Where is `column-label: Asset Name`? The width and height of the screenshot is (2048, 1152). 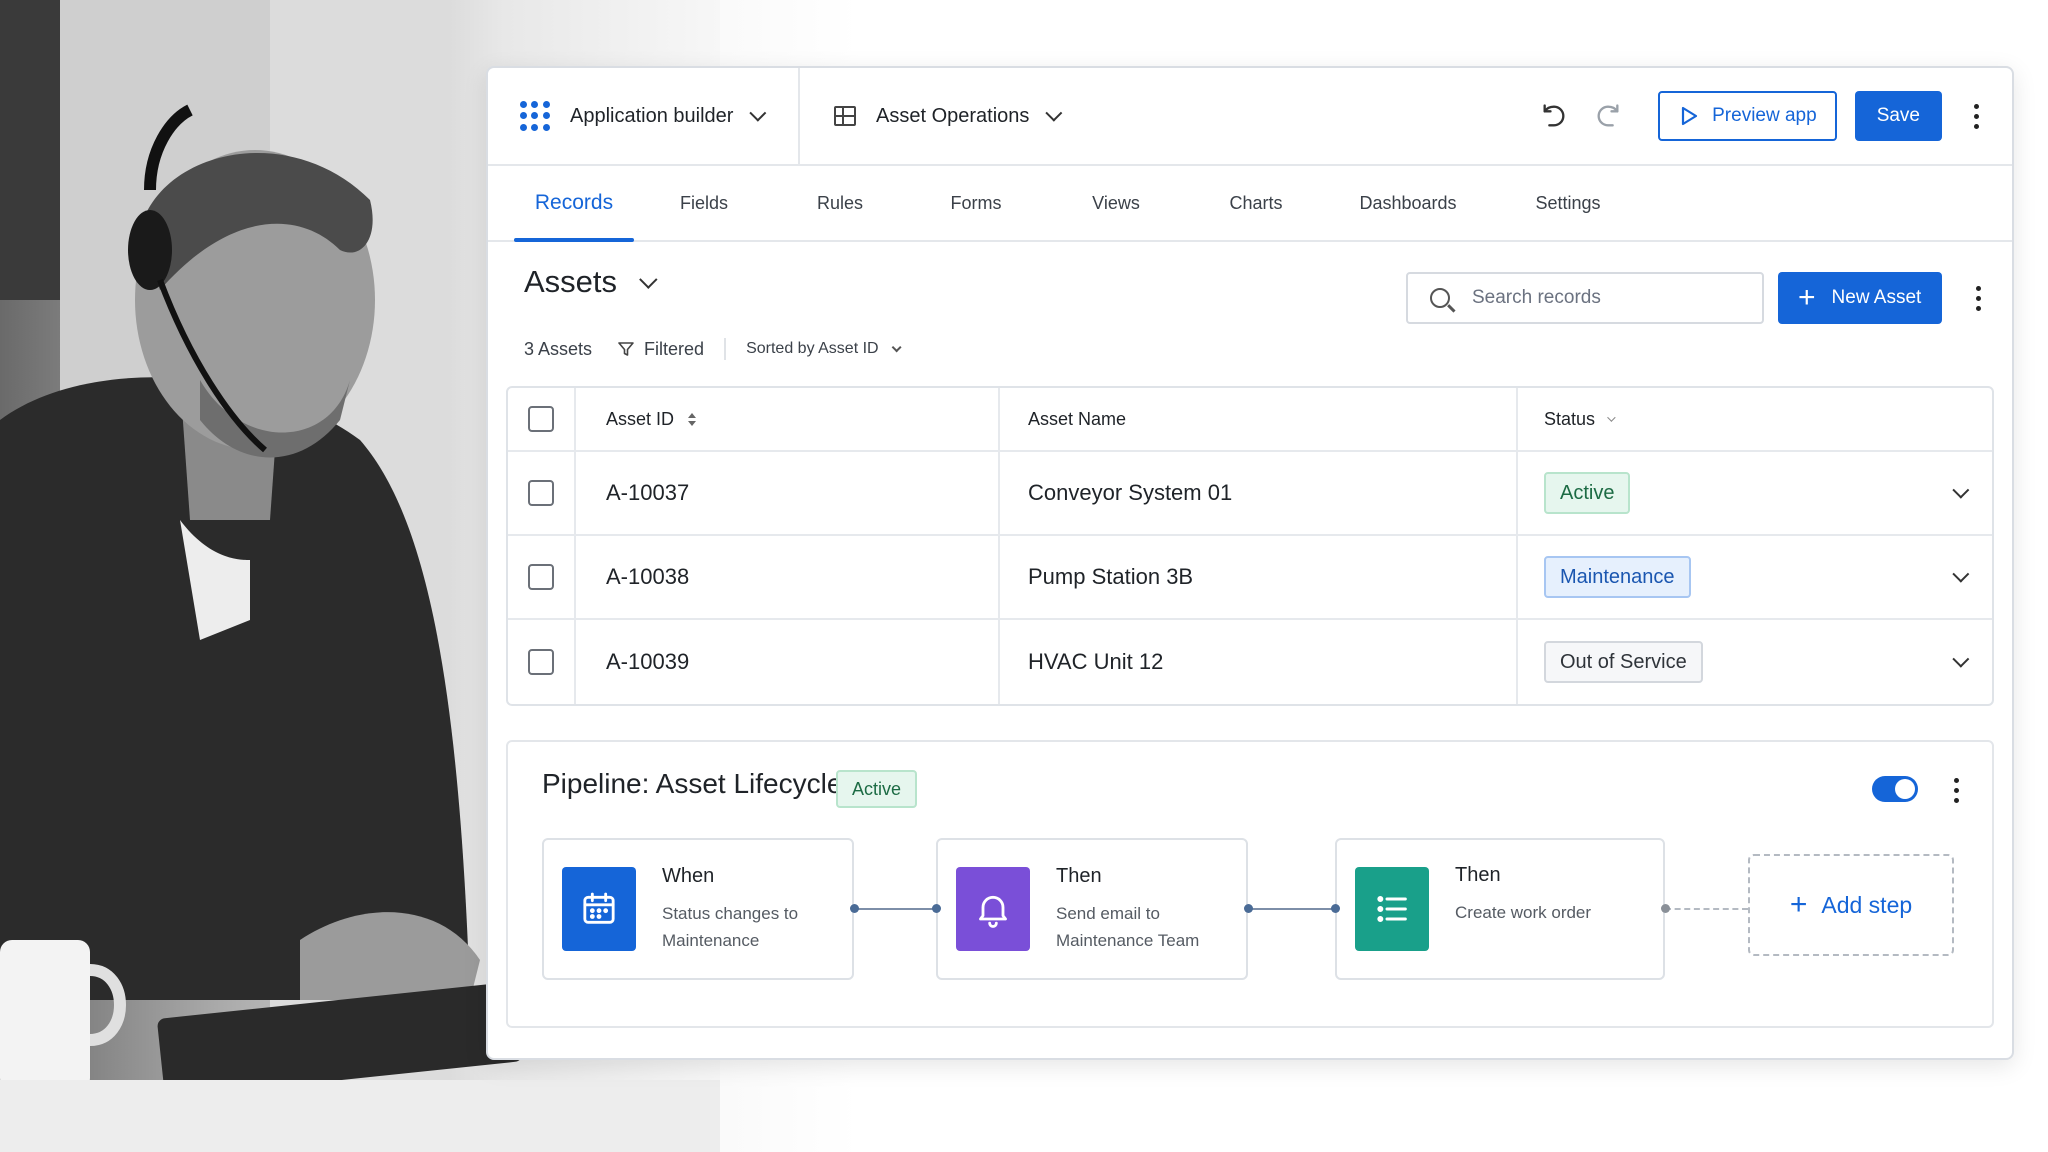
column-label: Asset Name is located at coordinates (1077, 418).